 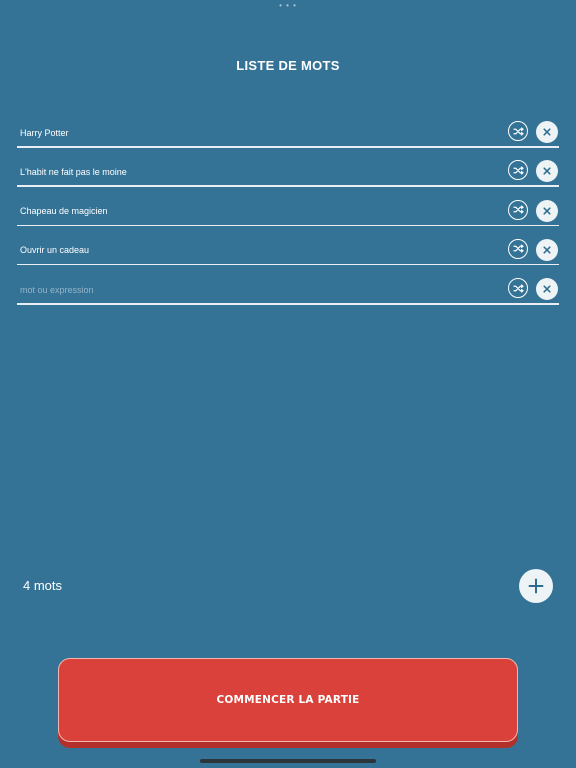 What do you see at coordinates (288, 700) in the screenshot?
I see `start-game-button: COMMENCER LA PARTIE` at bounding box center [288, 700].